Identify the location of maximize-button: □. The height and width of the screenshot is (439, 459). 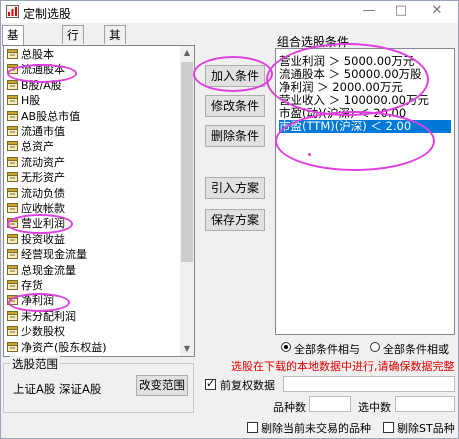
(401, 11).